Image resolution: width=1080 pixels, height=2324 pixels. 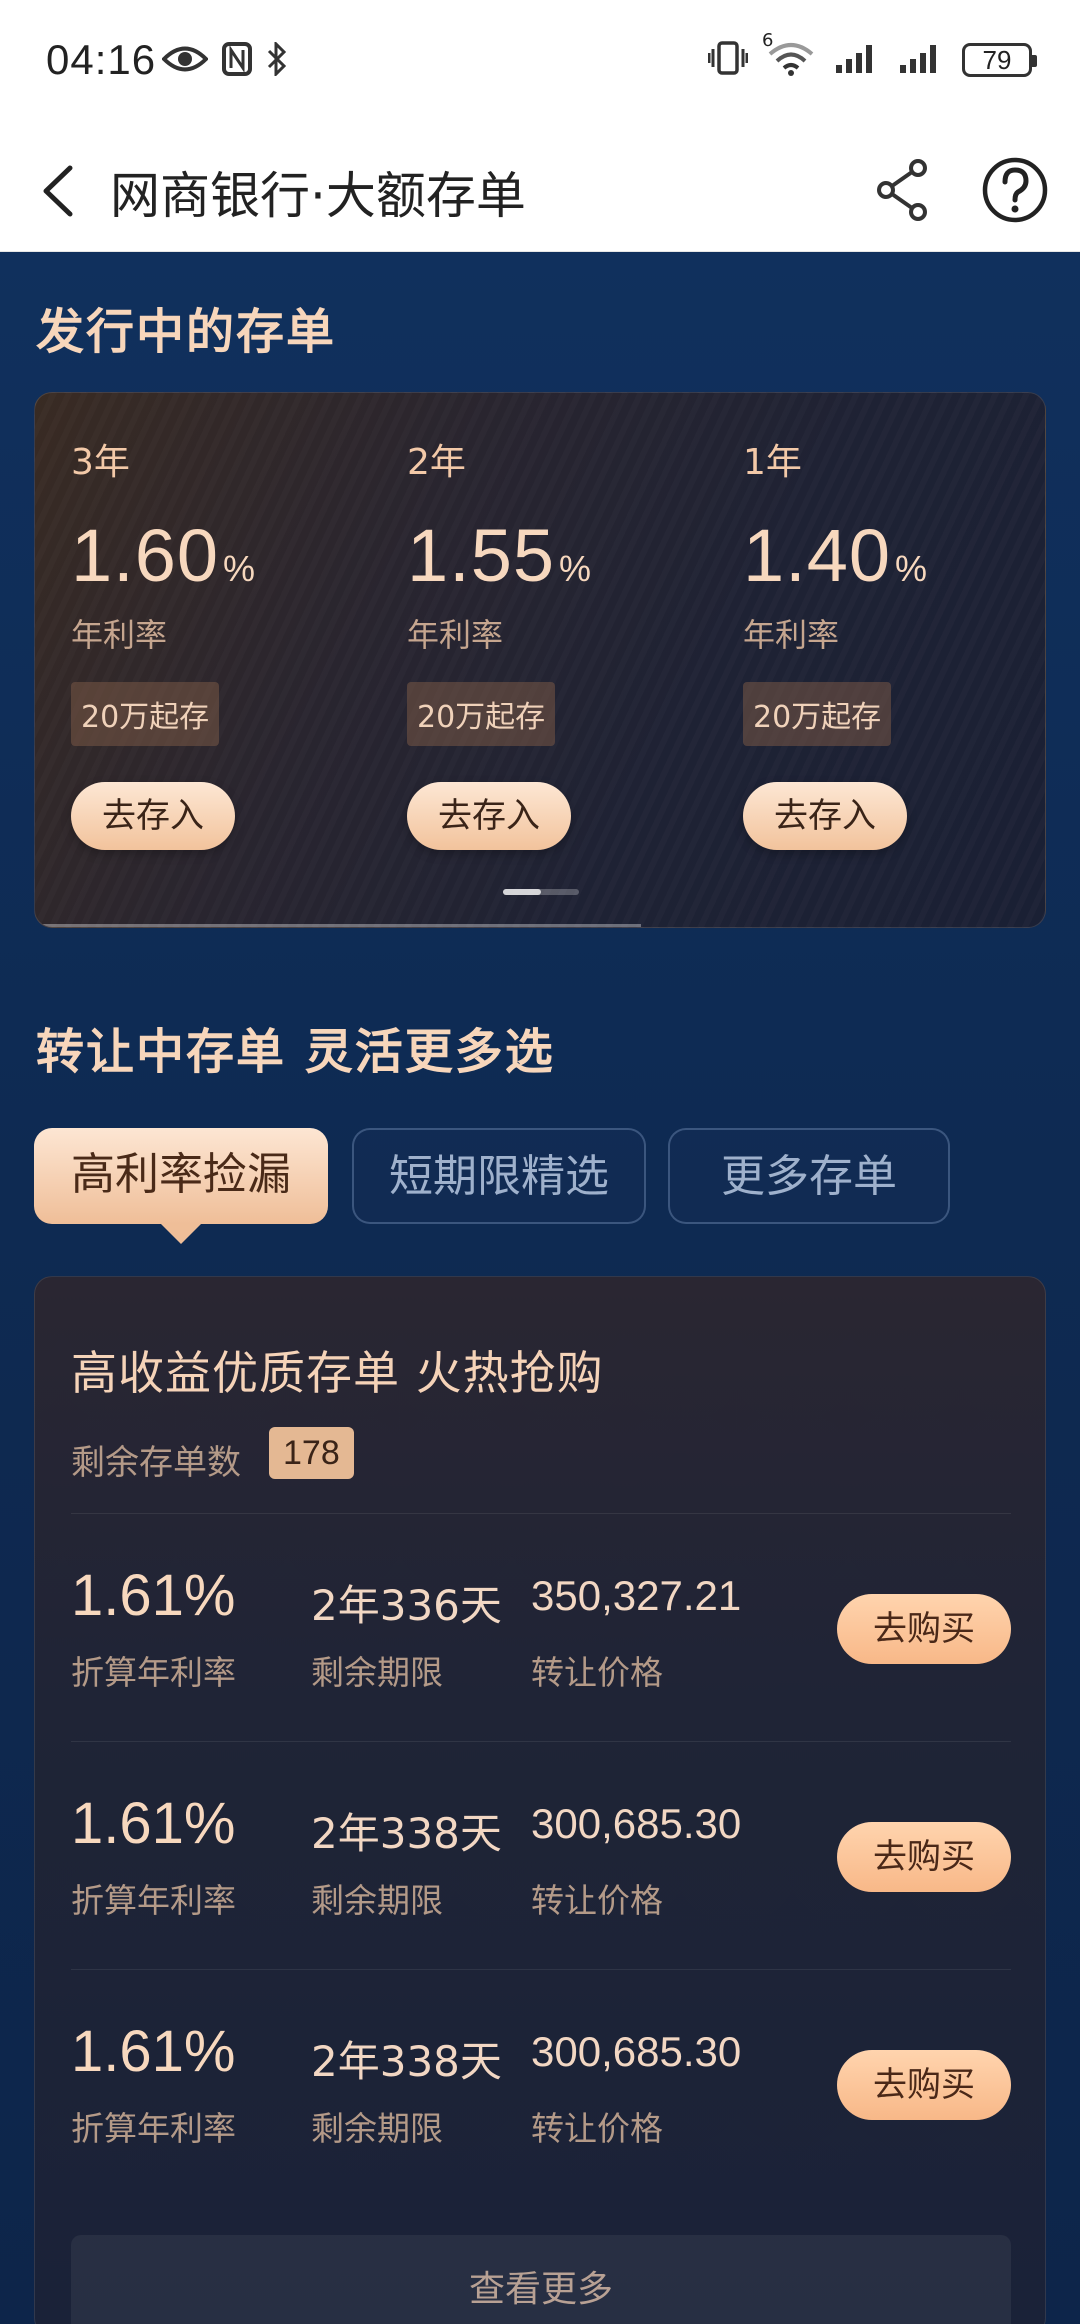 I want to click on battery-indicator: 79, so click(x=999, y=60).